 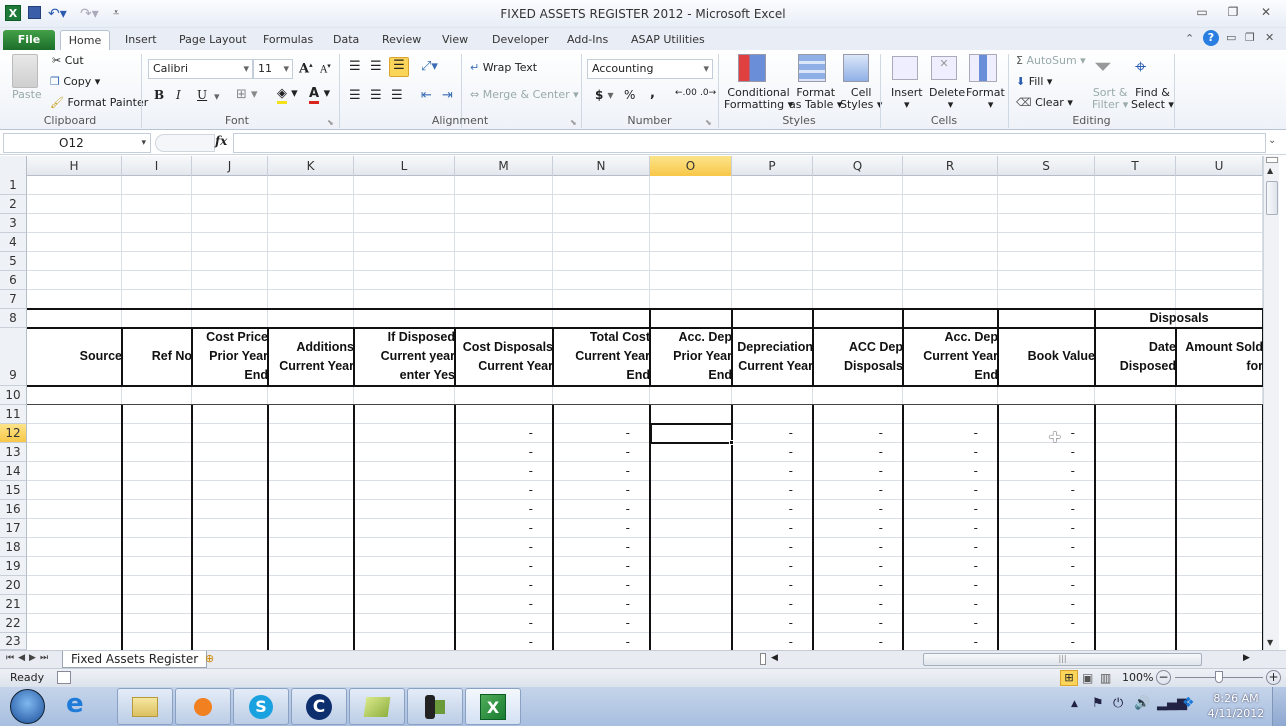 What do you see at coordinates (1233, 13) in the screenshot?
I see `restore-icon: ❐` at bounding box center [1233, 13].